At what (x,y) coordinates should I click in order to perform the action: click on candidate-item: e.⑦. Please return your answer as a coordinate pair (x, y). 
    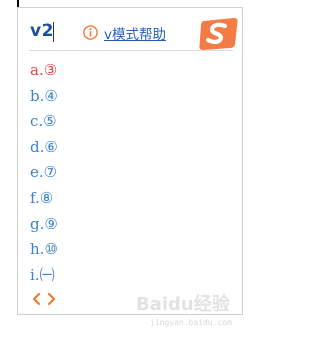
    Looking at the image, I should click on (120, 173).